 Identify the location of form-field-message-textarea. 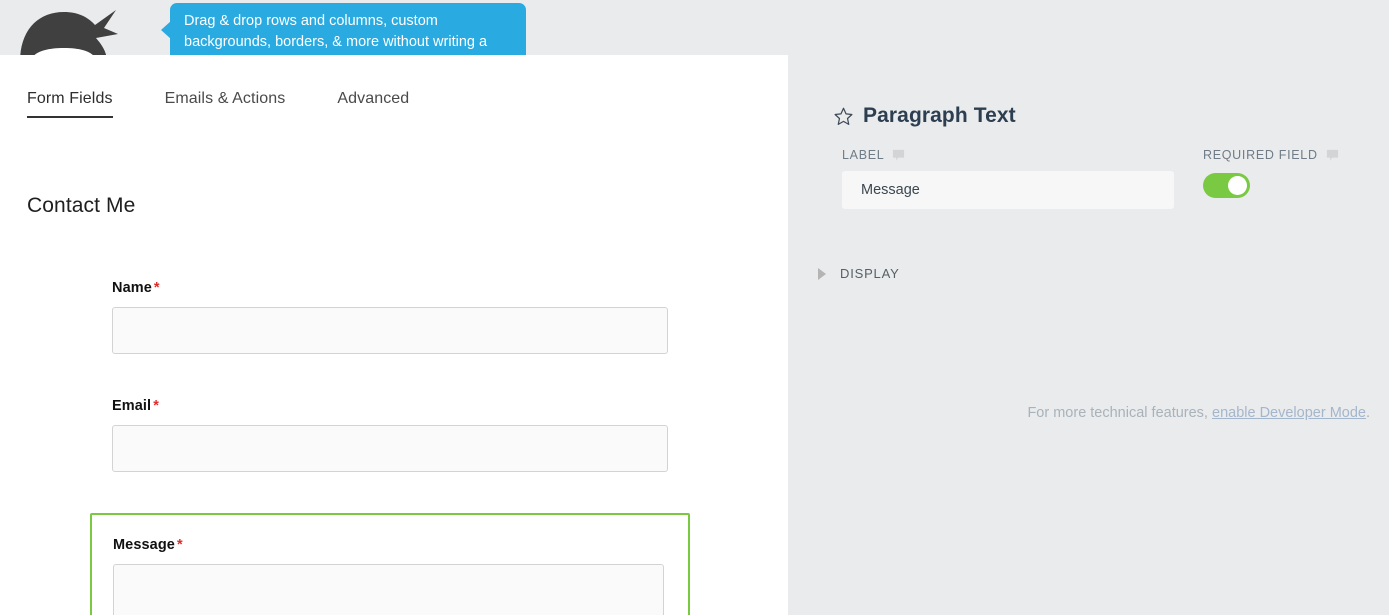
(388, 589).